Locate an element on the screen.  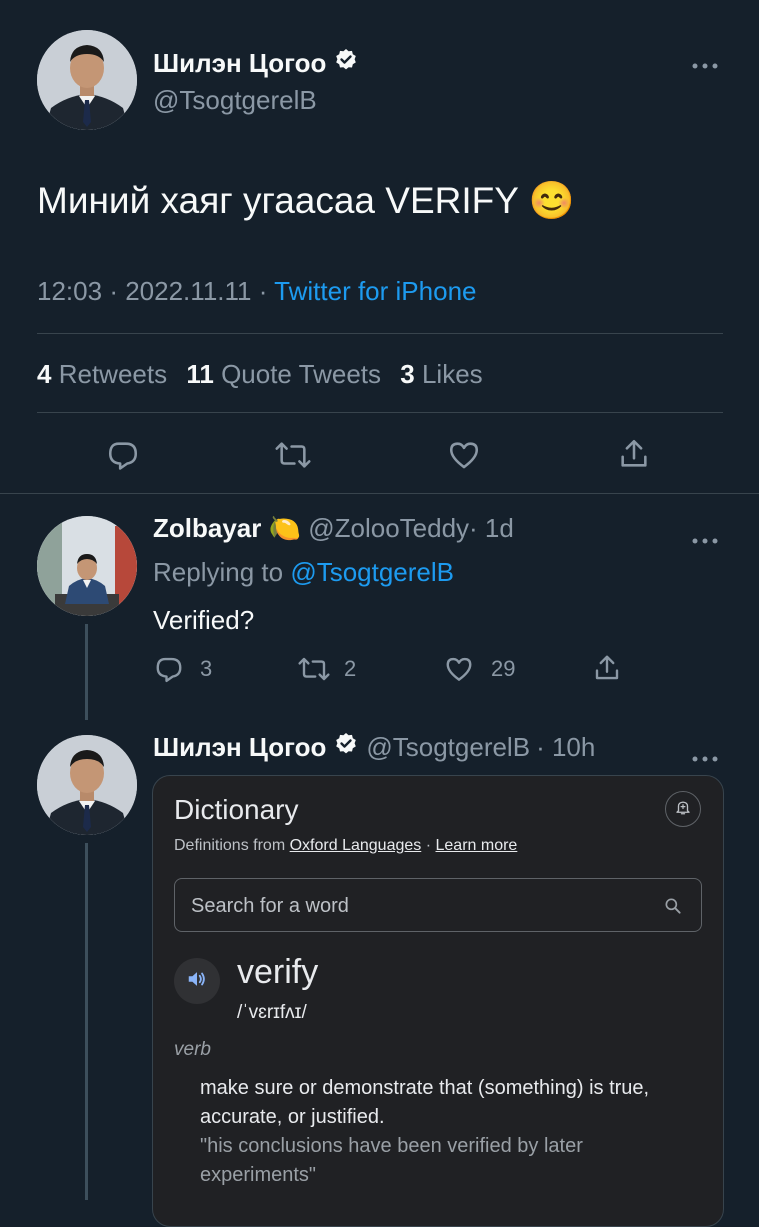
author-name: Шилэн Цогоо is located at coordinates (239, 63).